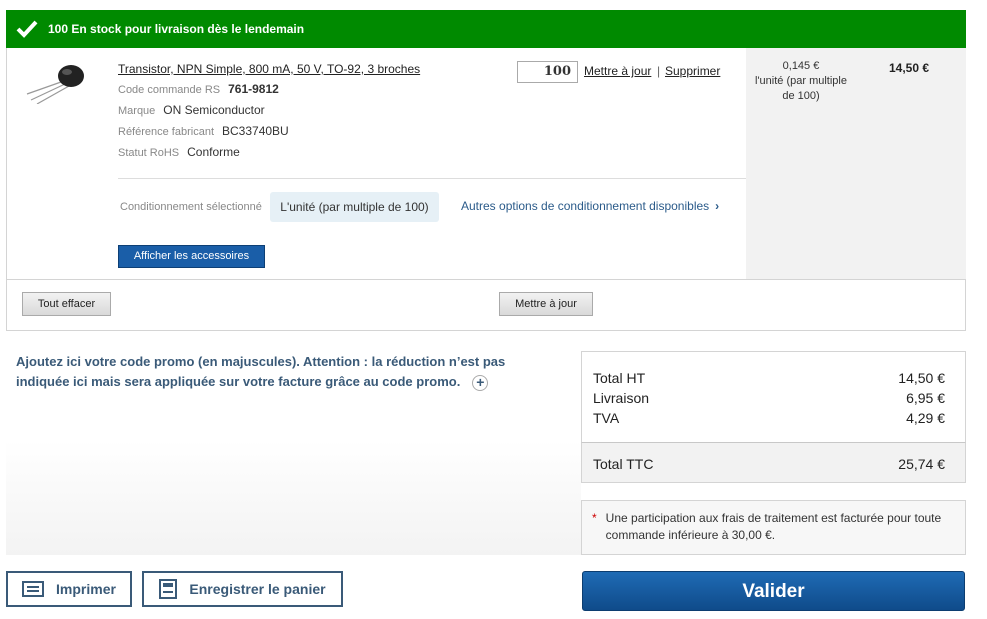 The width and height of the screenshot is (987, 619). What do you see at coordinates (773, 591) in the screenshot?
I see `validate-button: Valider` at bounding box center [773, 591].